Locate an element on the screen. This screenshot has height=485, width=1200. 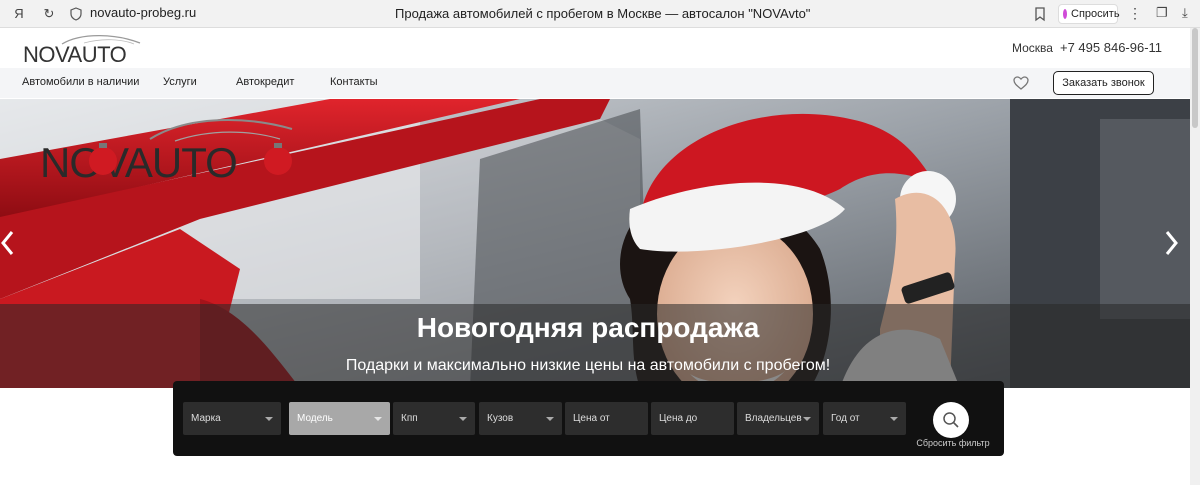
chevron-right-icon is located at coordinates (1171, 243).